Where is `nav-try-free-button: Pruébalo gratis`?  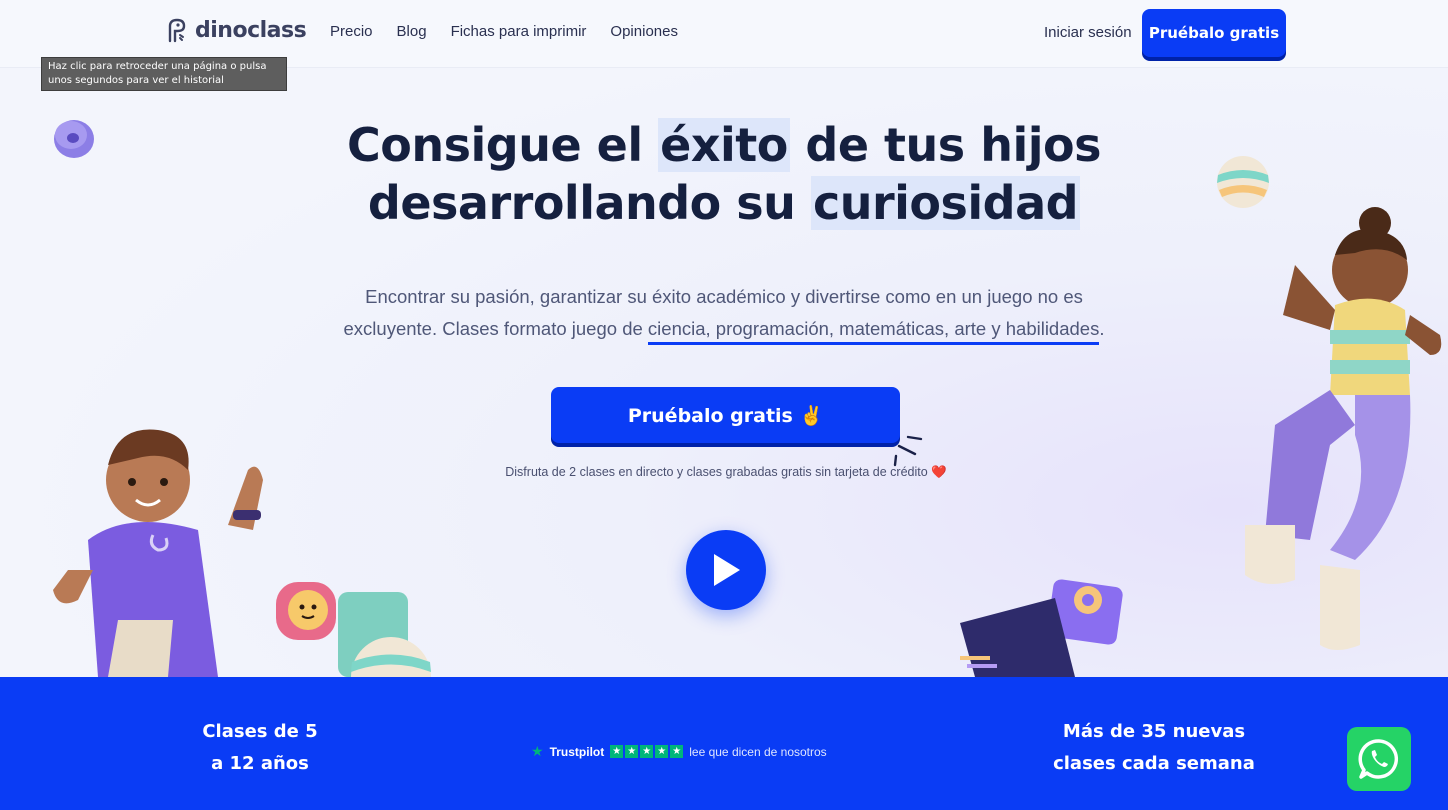
nav-try-free-button: Pruébalo gratis is located at coordinates (1214, 33).